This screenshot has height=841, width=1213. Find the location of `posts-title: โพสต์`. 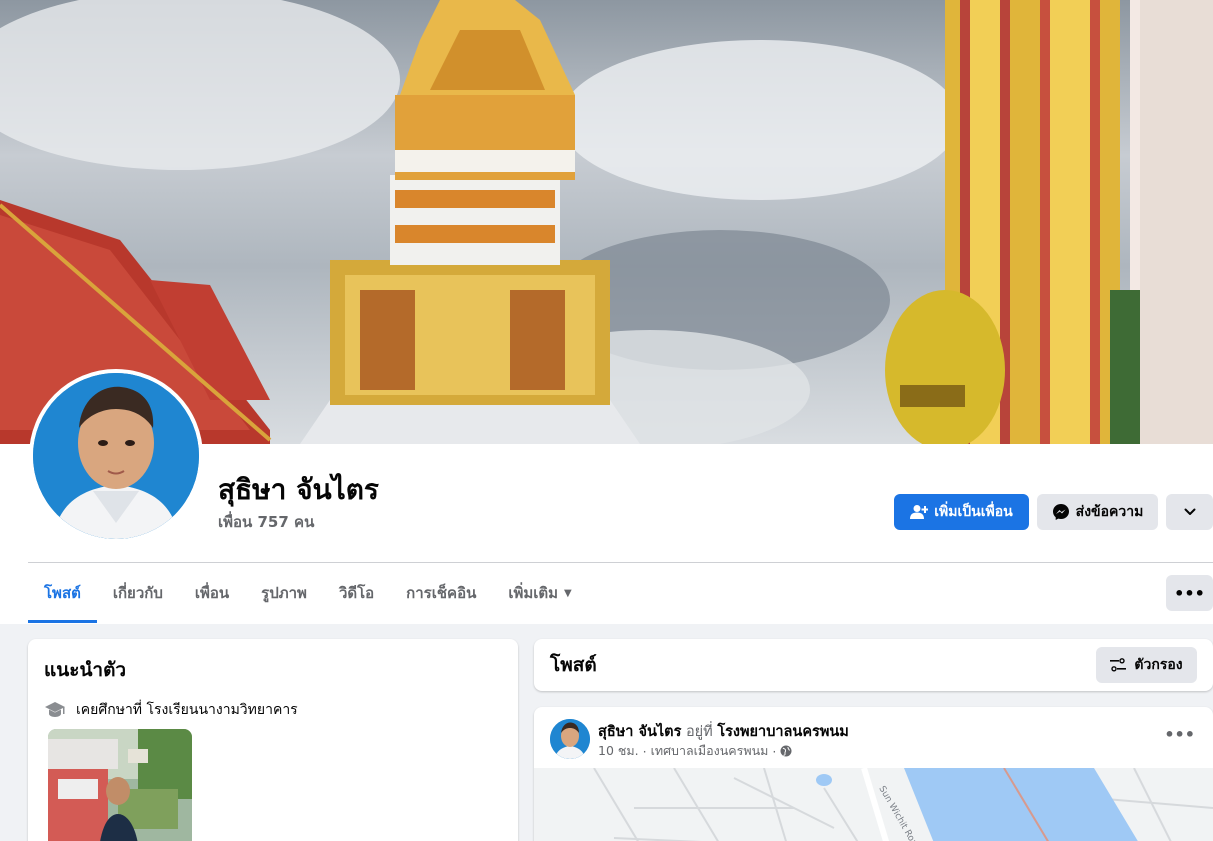

posts-title: โพสต์ is located at coordinates (573, 665).